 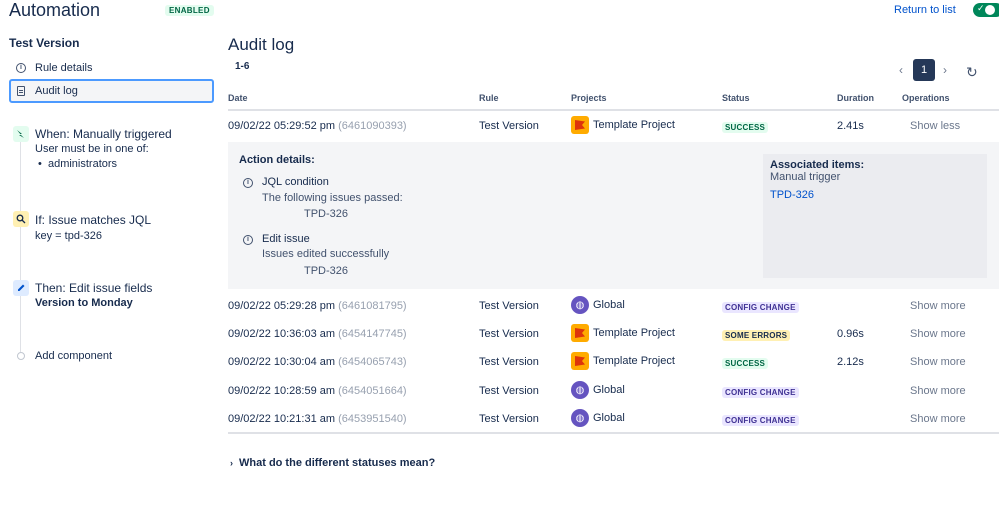 What do you see at coordinates (372, 391) in the screenshot?
I see `execution-id: (6454051664)` at bounding box center [372, 391].